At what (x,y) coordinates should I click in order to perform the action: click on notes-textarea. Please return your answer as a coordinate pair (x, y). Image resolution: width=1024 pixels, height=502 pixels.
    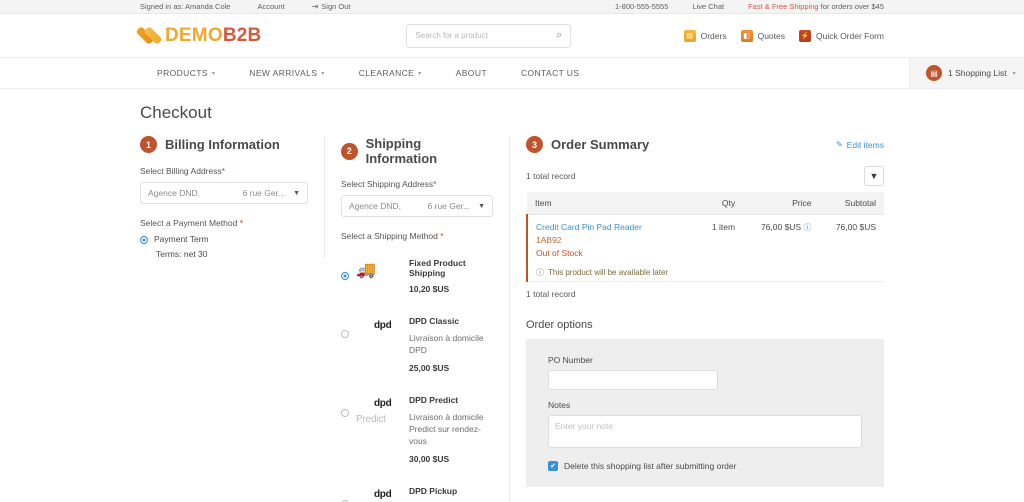
    Looking at the image, I should click on (705, 431).